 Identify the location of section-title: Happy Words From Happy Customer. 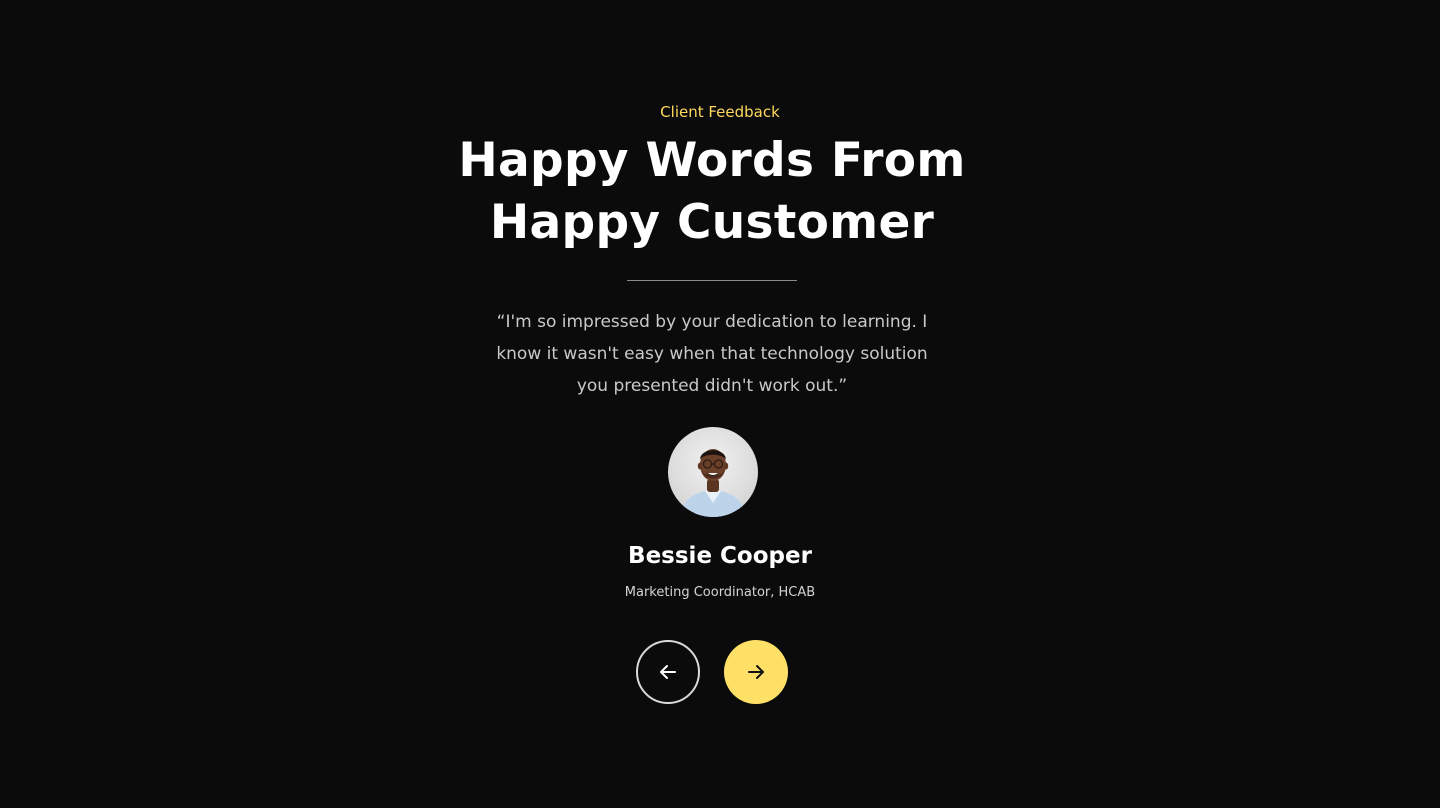
(712, 192).